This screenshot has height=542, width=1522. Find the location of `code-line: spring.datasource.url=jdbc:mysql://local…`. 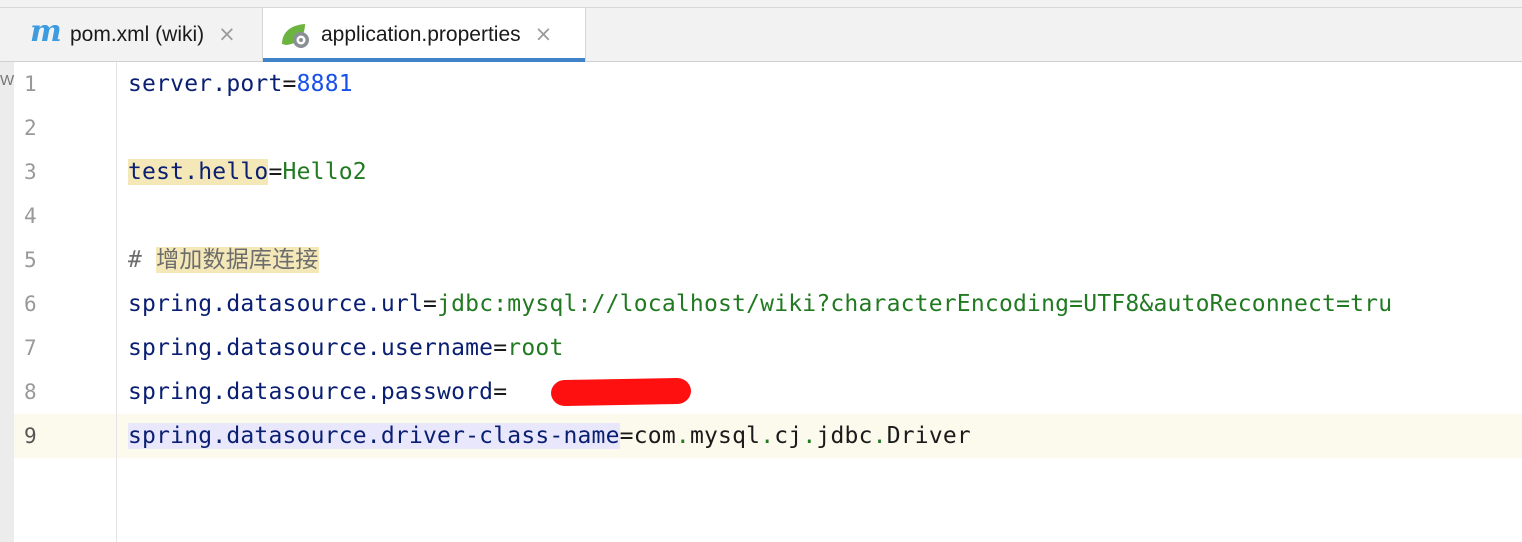

code-line: spring.datasource.url=jdbc:mysql://local… is located at coordinates (819, 304).